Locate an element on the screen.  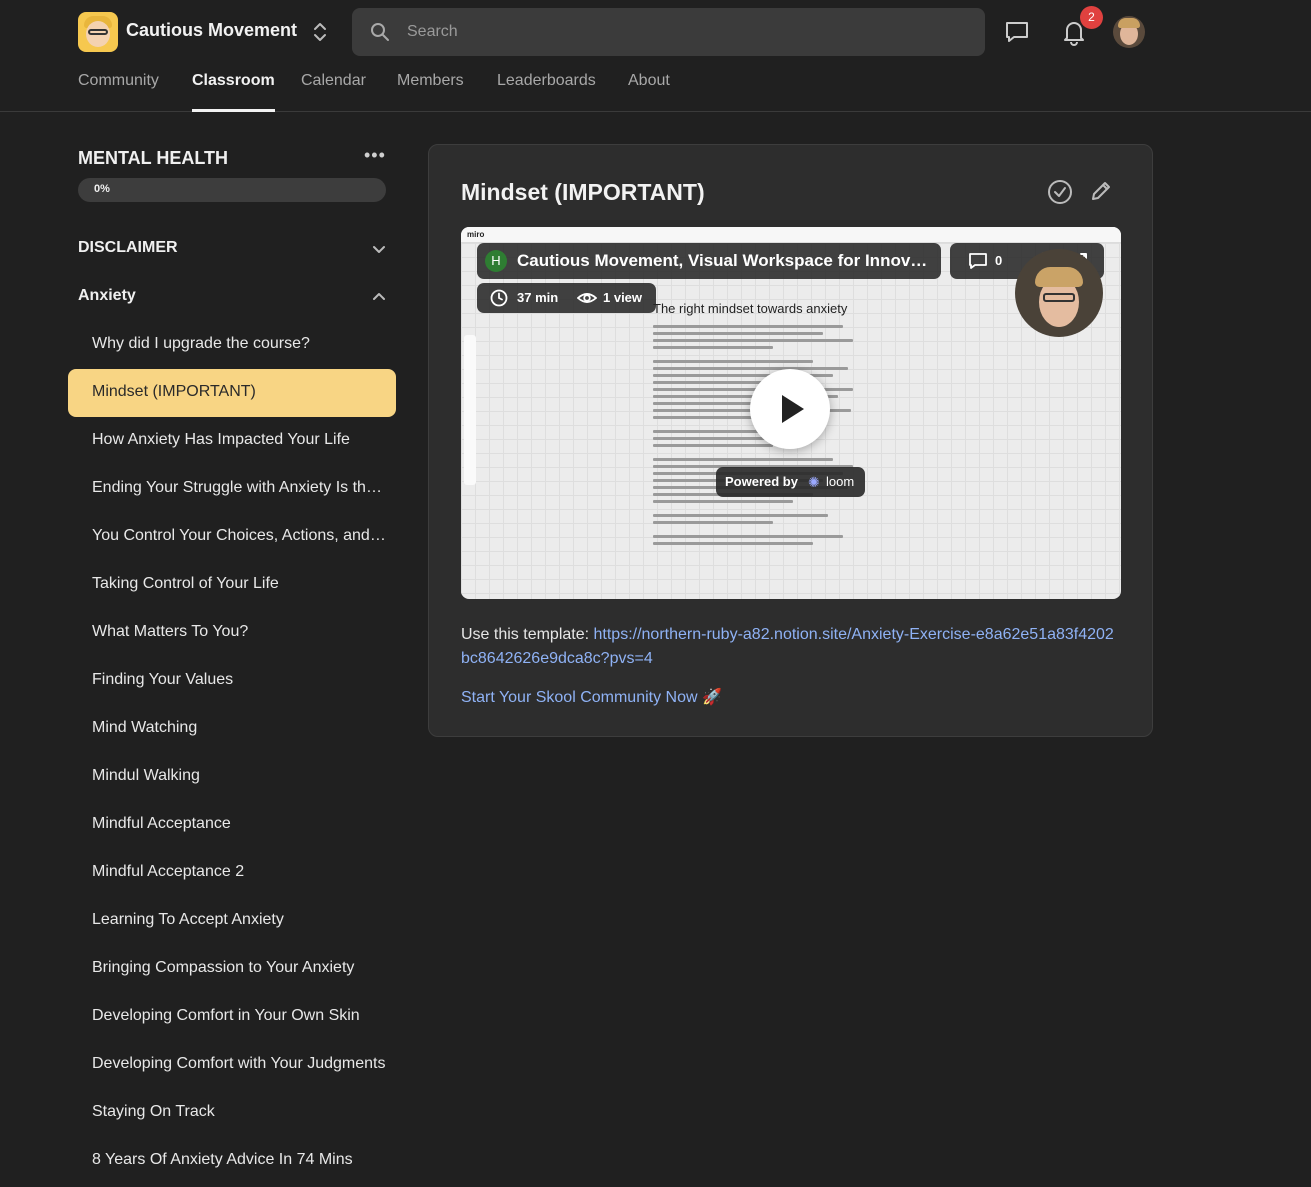
section-label: DISCLAIMER is located at coordinates (128, 247).